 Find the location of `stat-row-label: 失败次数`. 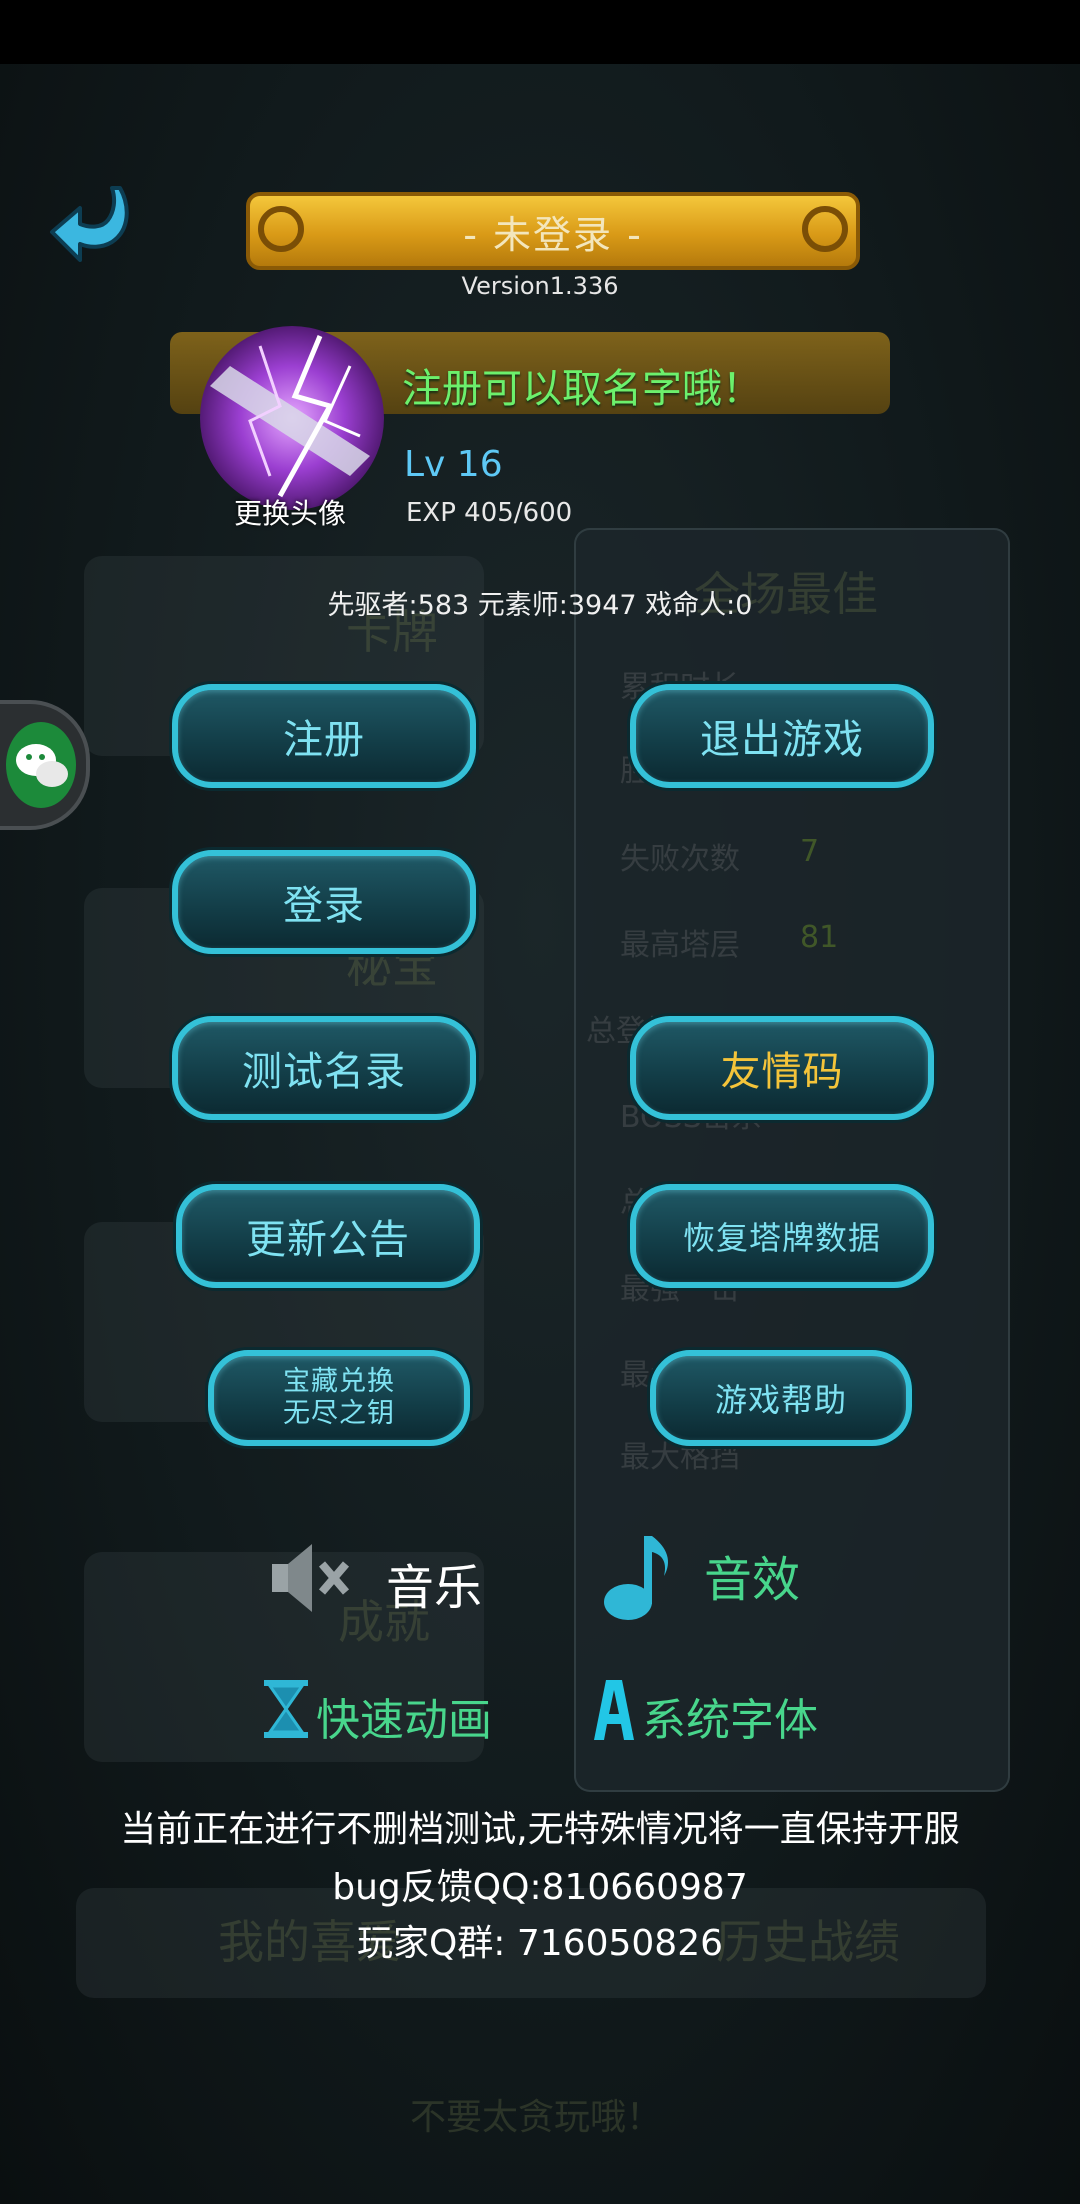

stat-row-label: 失败次数 is located at coordinates (680, 859).